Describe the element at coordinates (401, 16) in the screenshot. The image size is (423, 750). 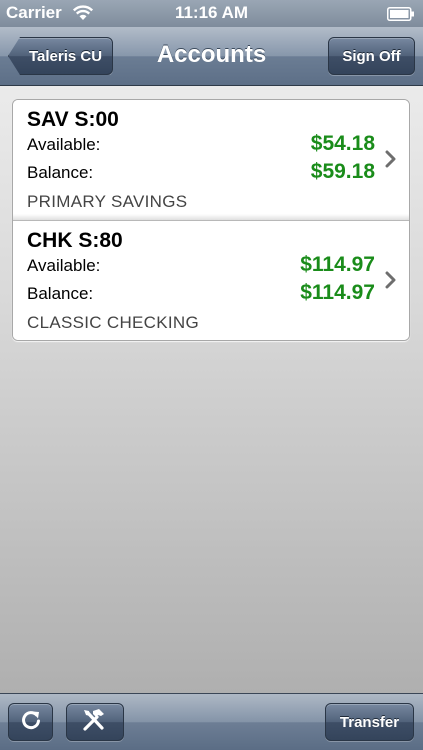
I see `battery-icon` at that location.